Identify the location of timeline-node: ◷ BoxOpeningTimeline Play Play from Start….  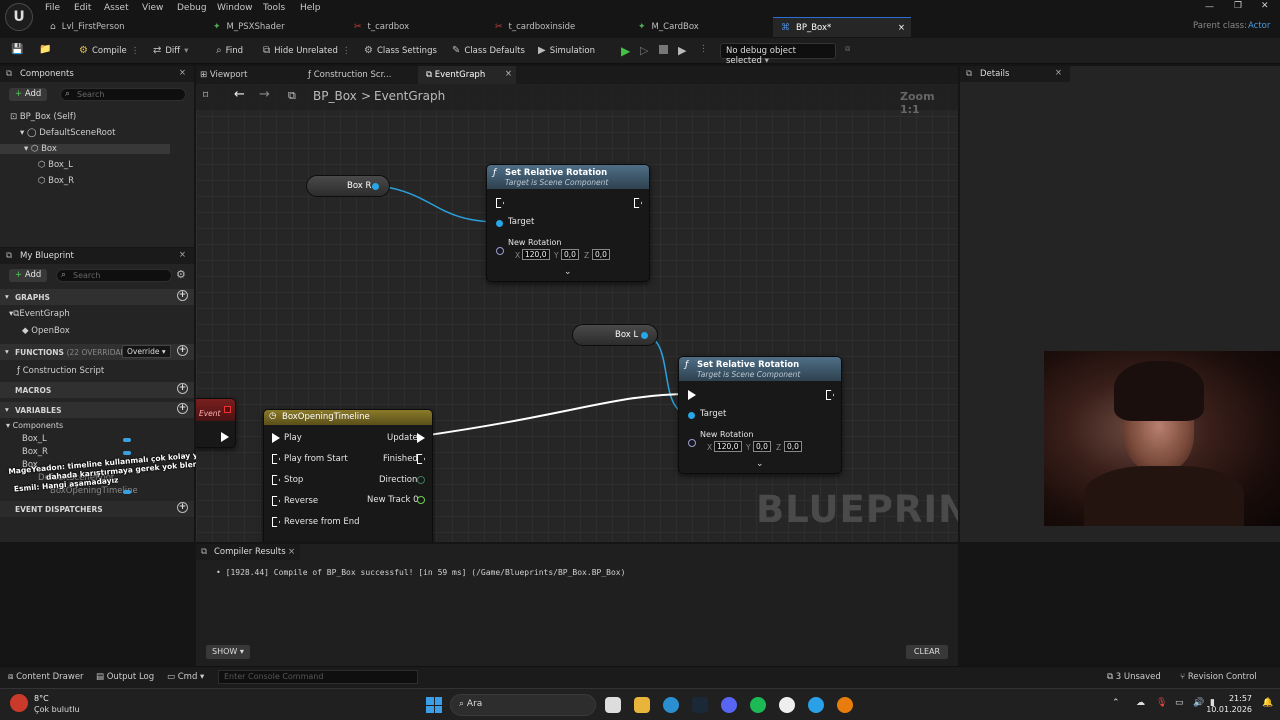
(348, 475).